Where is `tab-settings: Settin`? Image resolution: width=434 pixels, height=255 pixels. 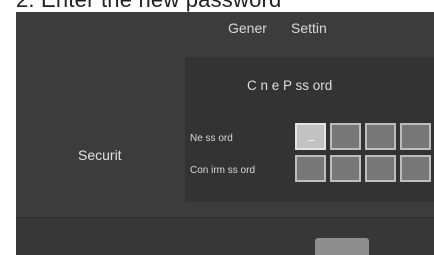 tab-settings: Settin is located at coordinates (309, 28).